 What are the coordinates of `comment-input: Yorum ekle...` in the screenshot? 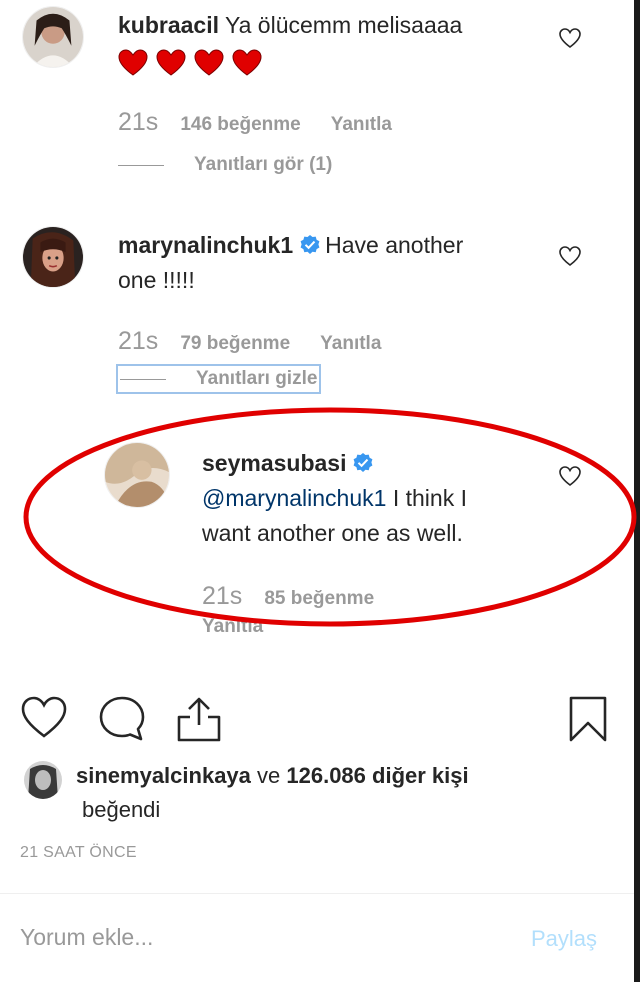 It's located at (86, 937).